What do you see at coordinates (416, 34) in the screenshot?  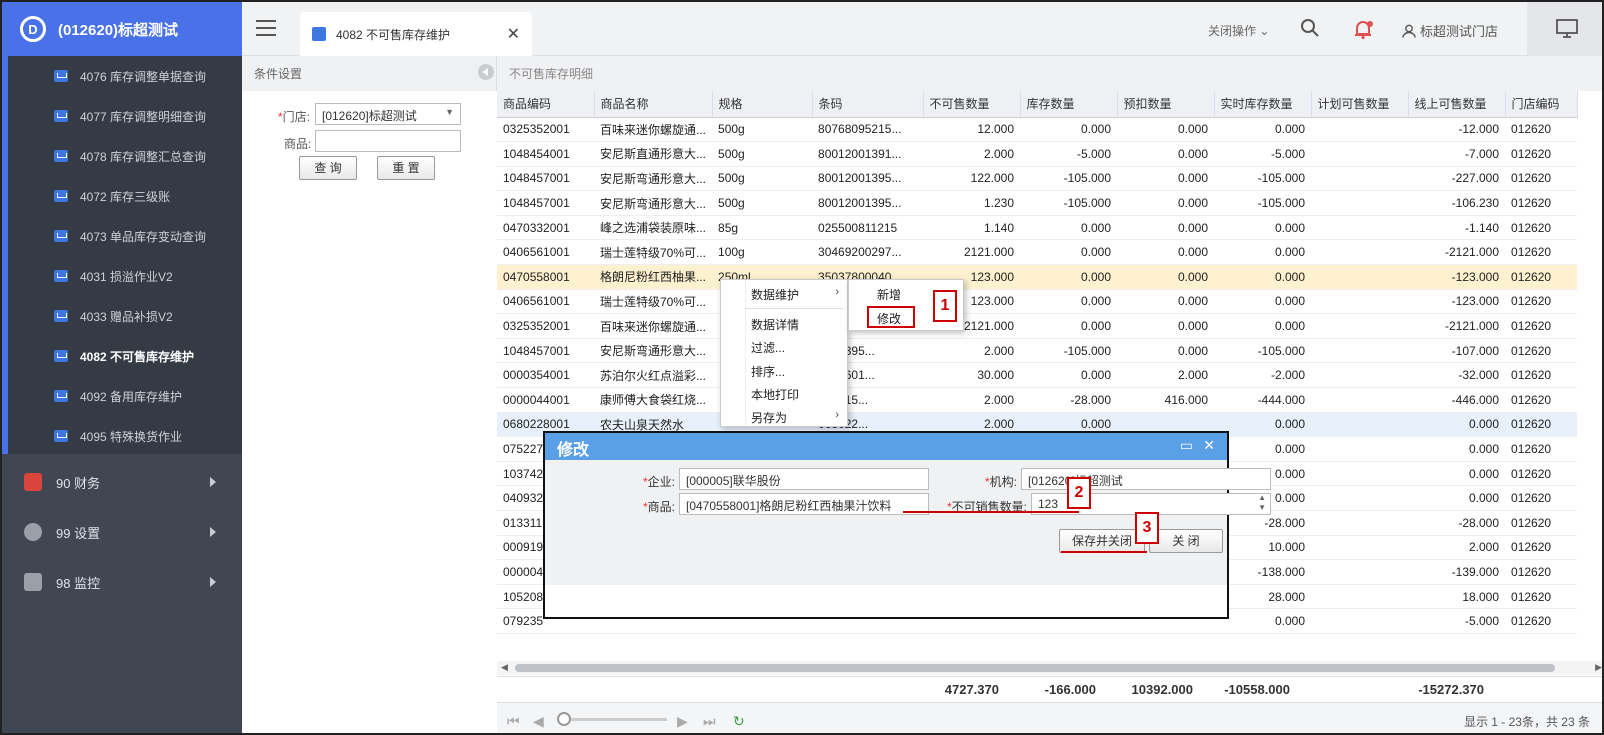 I see `tab-active: 4082 不可售库存维护 ✕` at bounding box center [416, 34].